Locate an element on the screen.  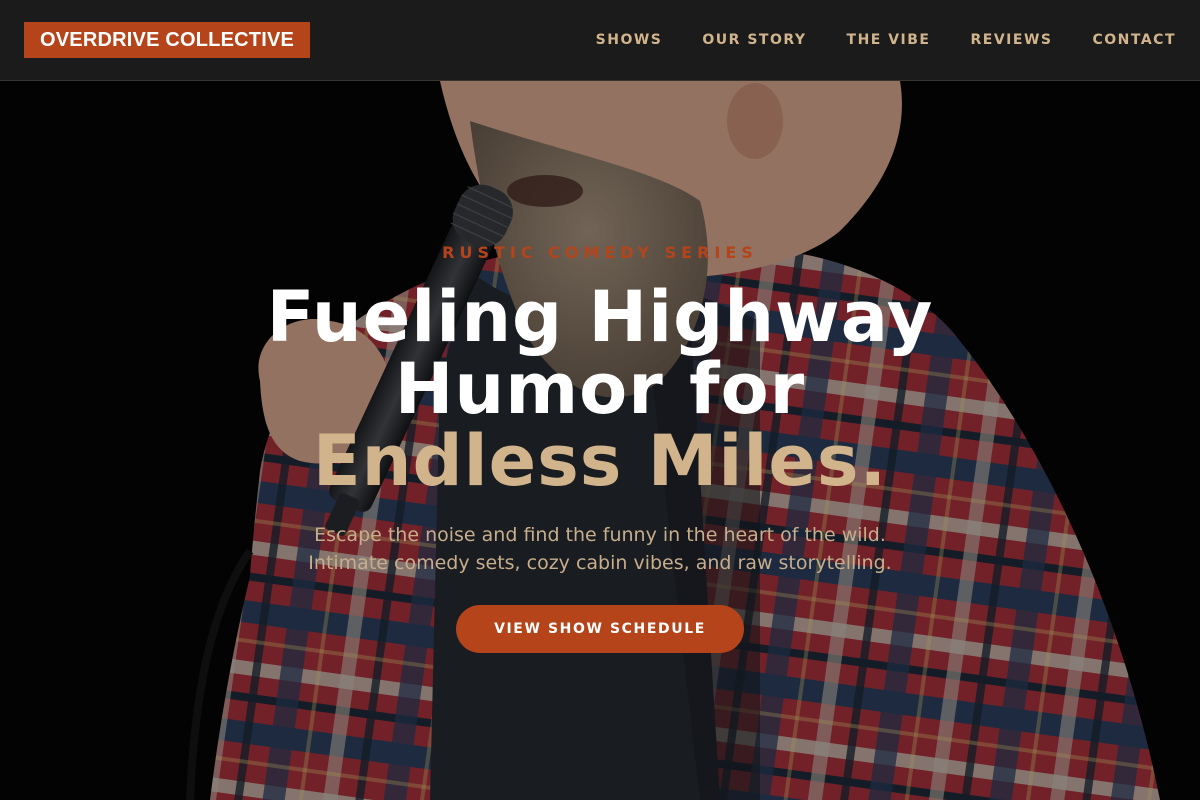
headline-line-1: Fueling Highway is located at coordinates (600, 317).